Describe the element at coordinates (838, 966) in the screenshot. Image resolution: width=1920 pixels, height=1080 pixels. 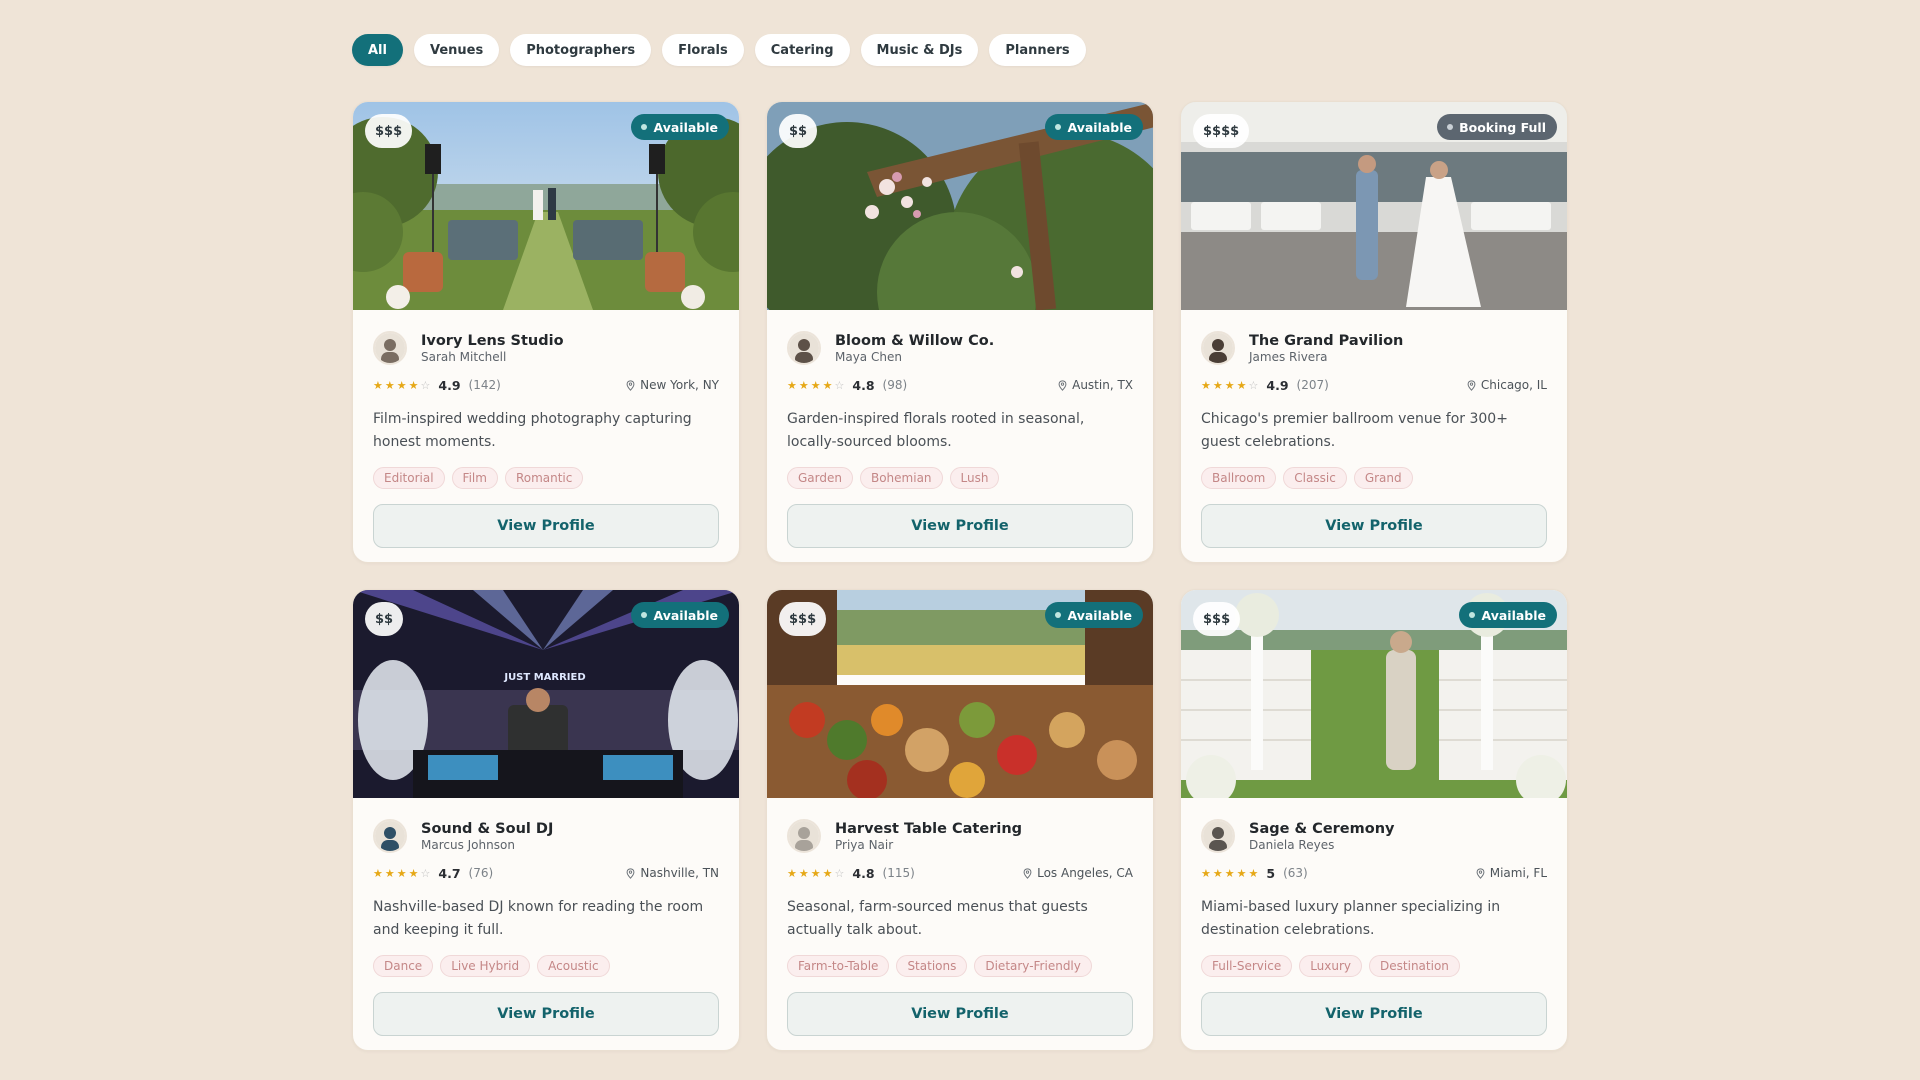
I see `style-tag: Farm-to-Table` at that location.